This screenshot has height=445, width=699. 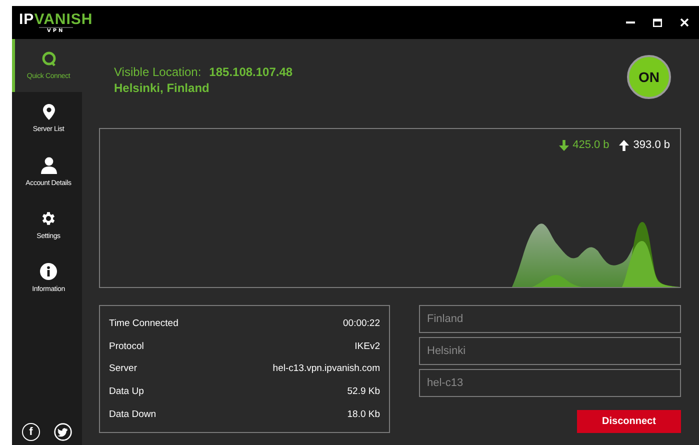 I want to click on stat-label: Server, so click(x=123, y=368).